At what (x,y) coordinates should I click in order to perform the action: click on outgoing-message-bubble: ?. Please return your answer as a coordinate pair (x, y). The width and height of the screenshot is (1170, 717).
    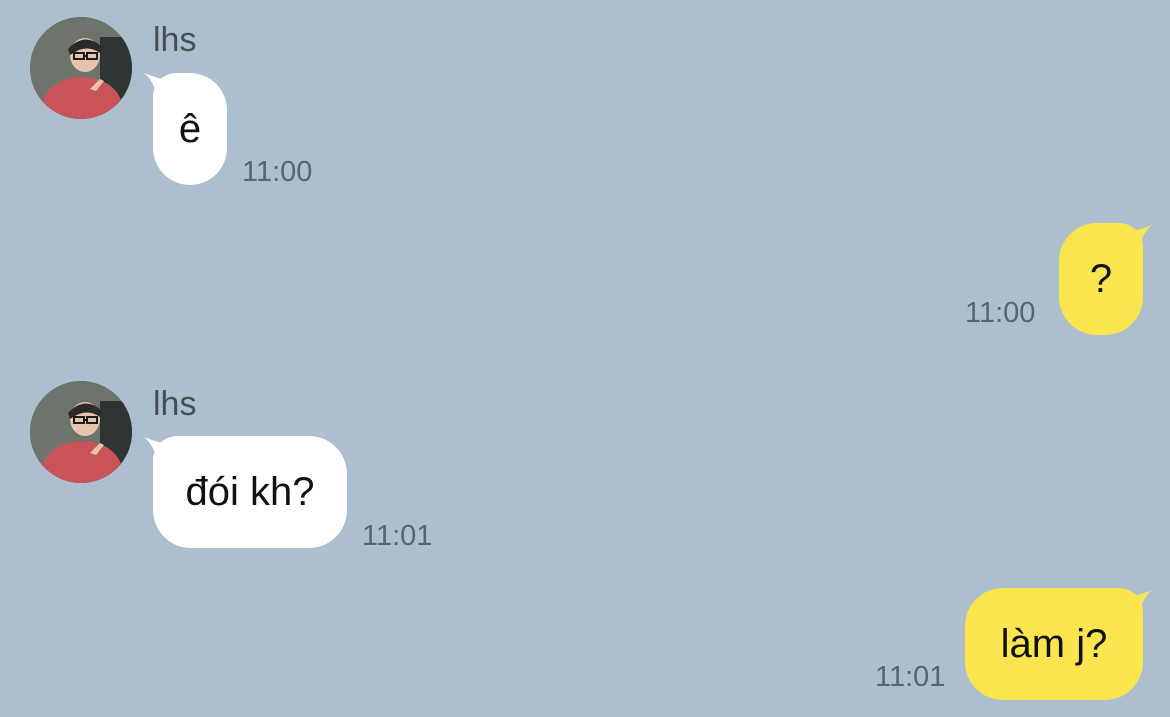
    Looking at the image, I should click on (1101, 279).